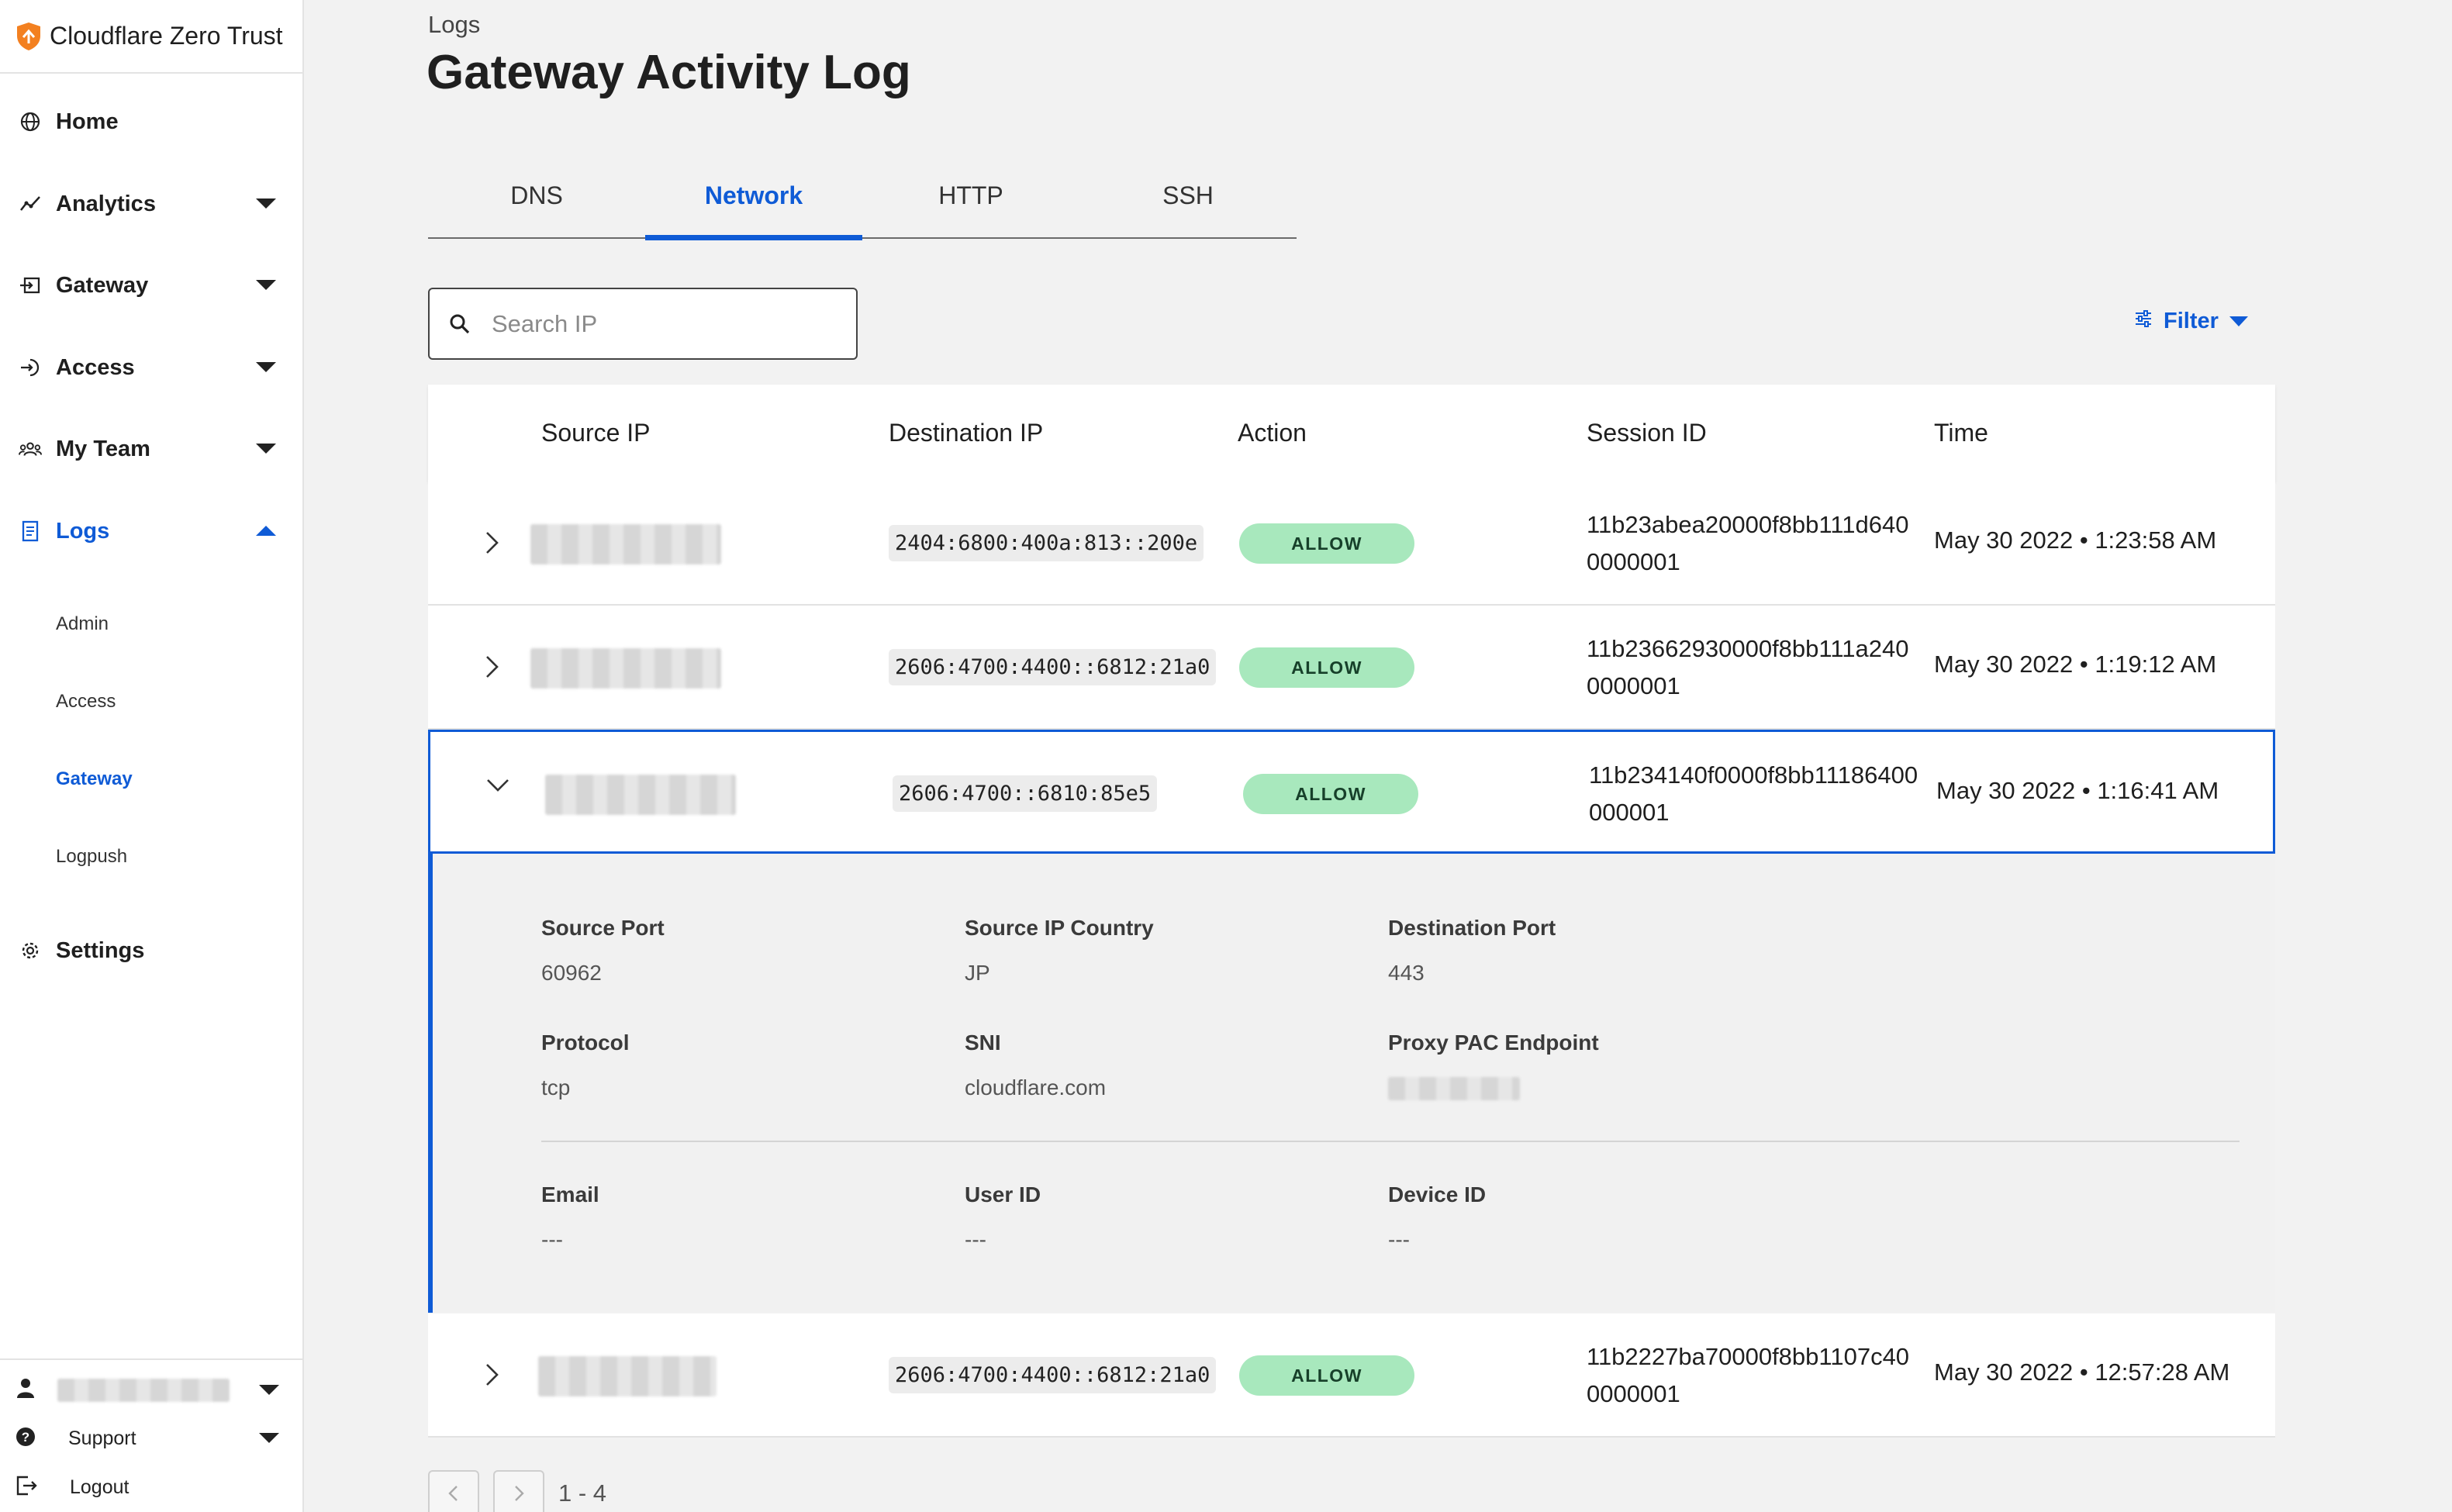 This screenshot has height=1512, width=2452. What do you see at coordinates (1454, 1088) in the screenshot?
I see `redacted-proxy-pac-endpoint` at bounding box center [1454, 1088].